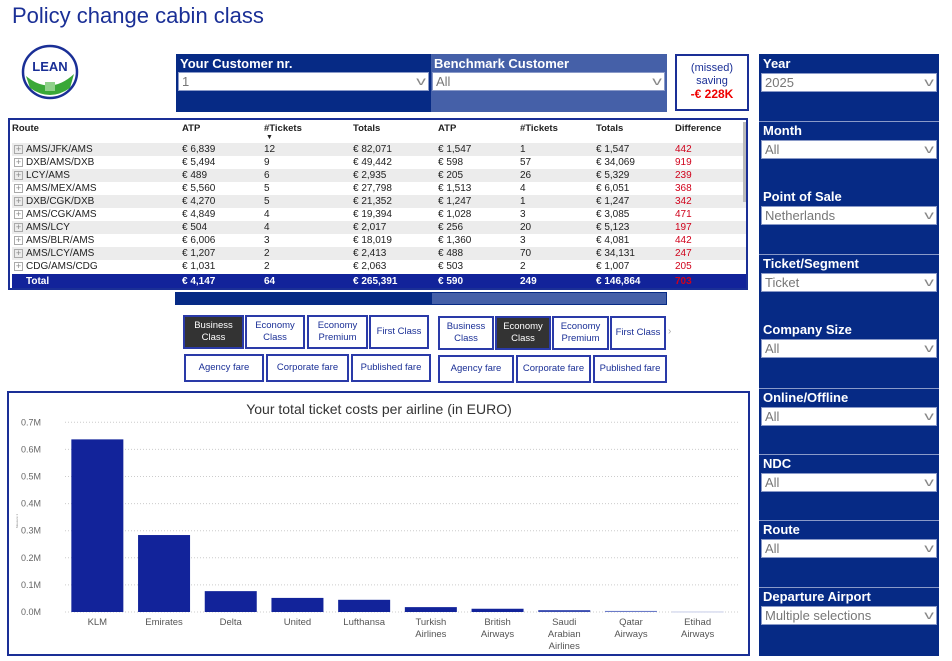 This screenshot has height=661, width=952. I want to click on cabin-left-button: Business Class, so click(213, 332).